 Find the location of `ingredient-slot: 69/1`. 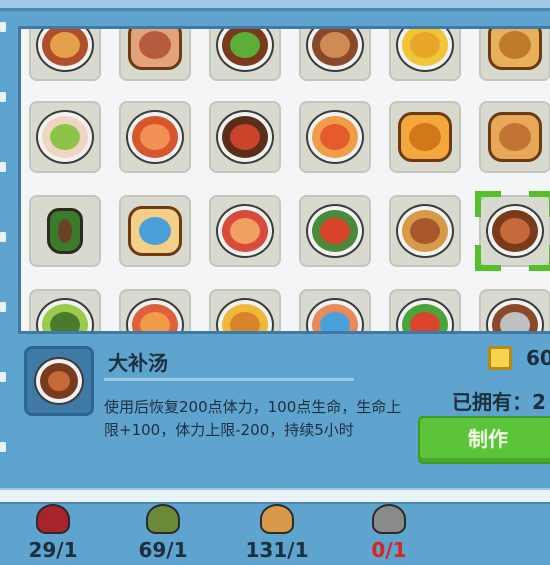

ingredient-slot: 69/1 is located at coordinates (163, 532).